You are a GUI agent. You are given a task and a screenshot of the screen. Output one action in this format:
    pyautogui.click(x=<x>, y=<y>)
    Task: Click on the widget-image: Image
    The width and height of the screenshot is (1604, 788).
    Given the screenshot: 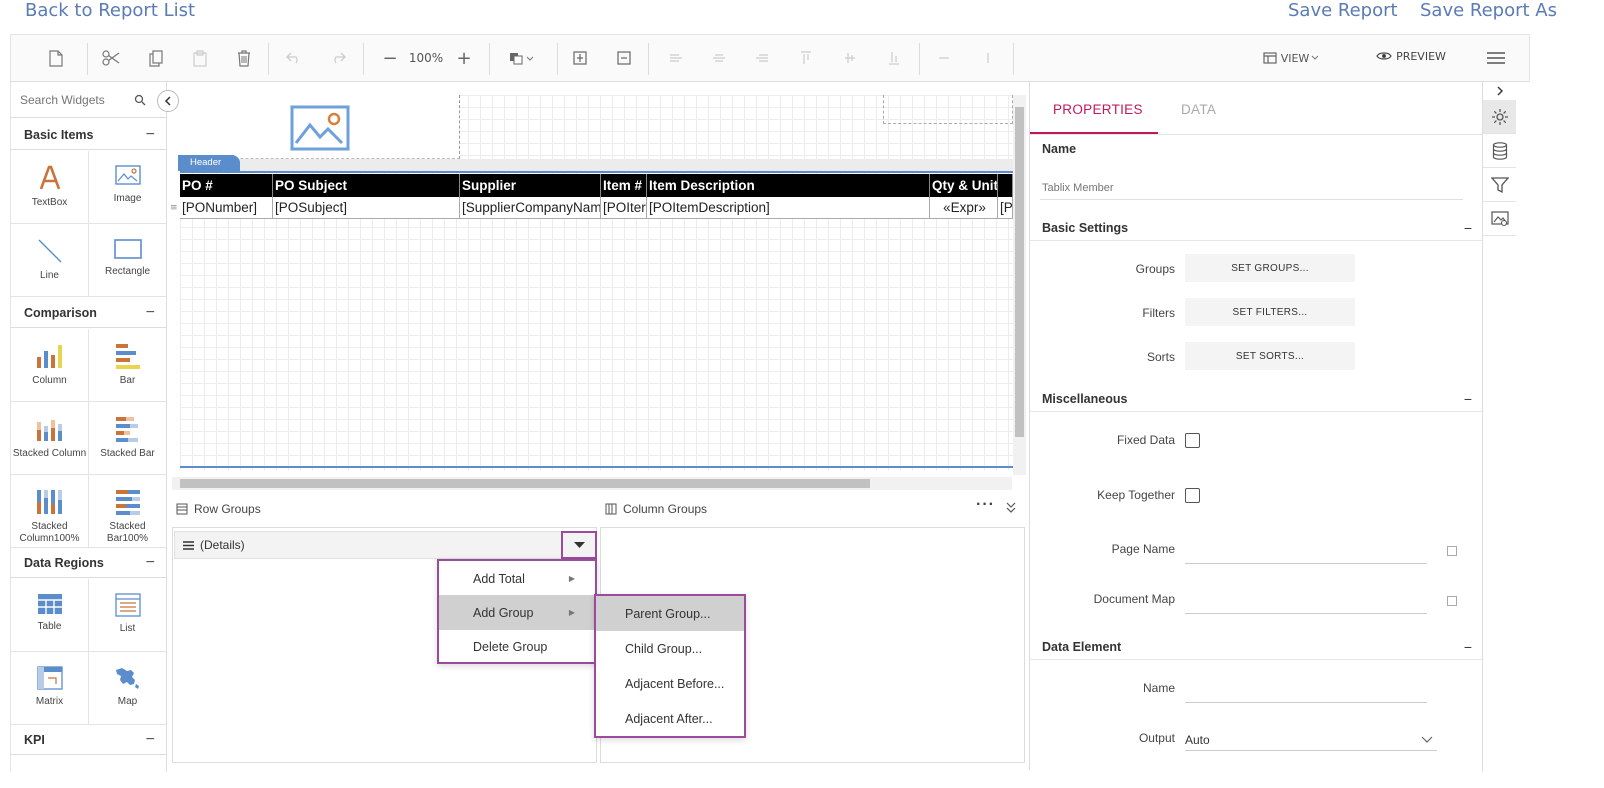 What is the action you would take?
    pyautogui.click(x=127, y=187)
    